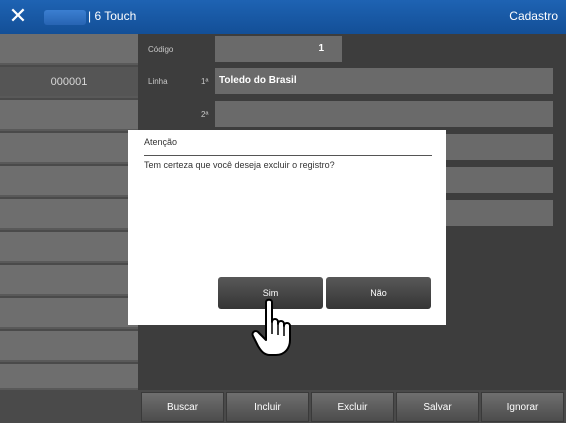  I want to click on dialog-title: Atenção, so click(161, 142).